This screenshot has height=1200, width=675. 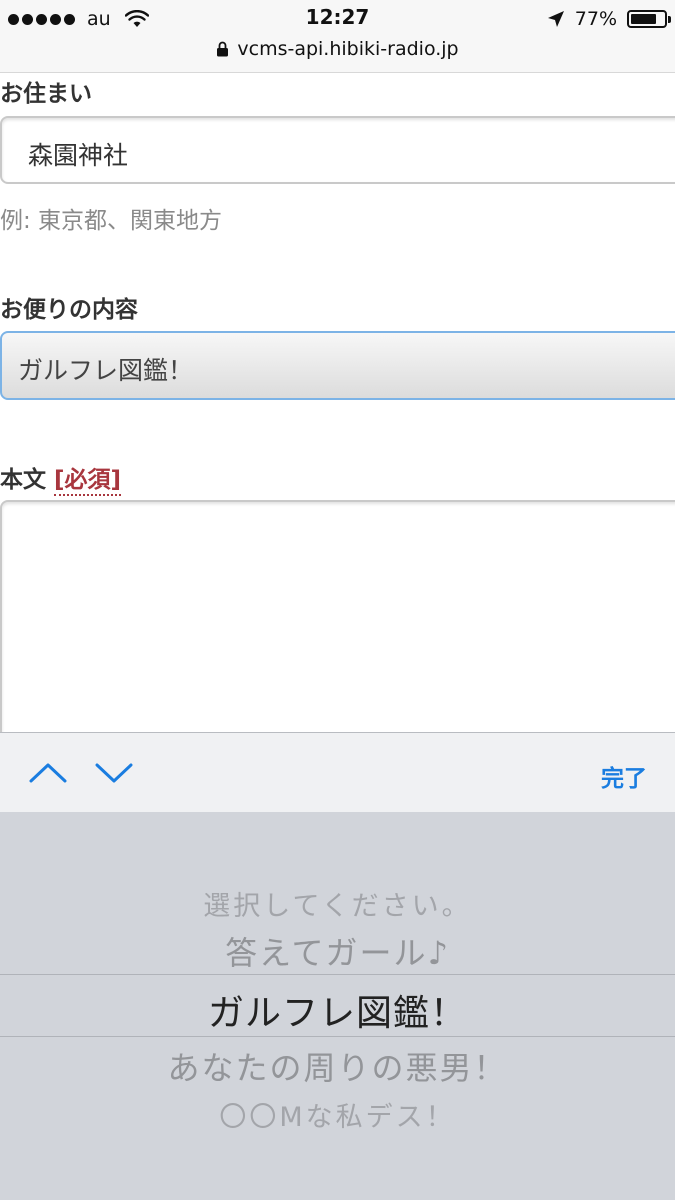 What do you see at coordinates (337, 903) in the screenshot?
I see `picker-option: 選択してください。` at bounding box center [337, 903].